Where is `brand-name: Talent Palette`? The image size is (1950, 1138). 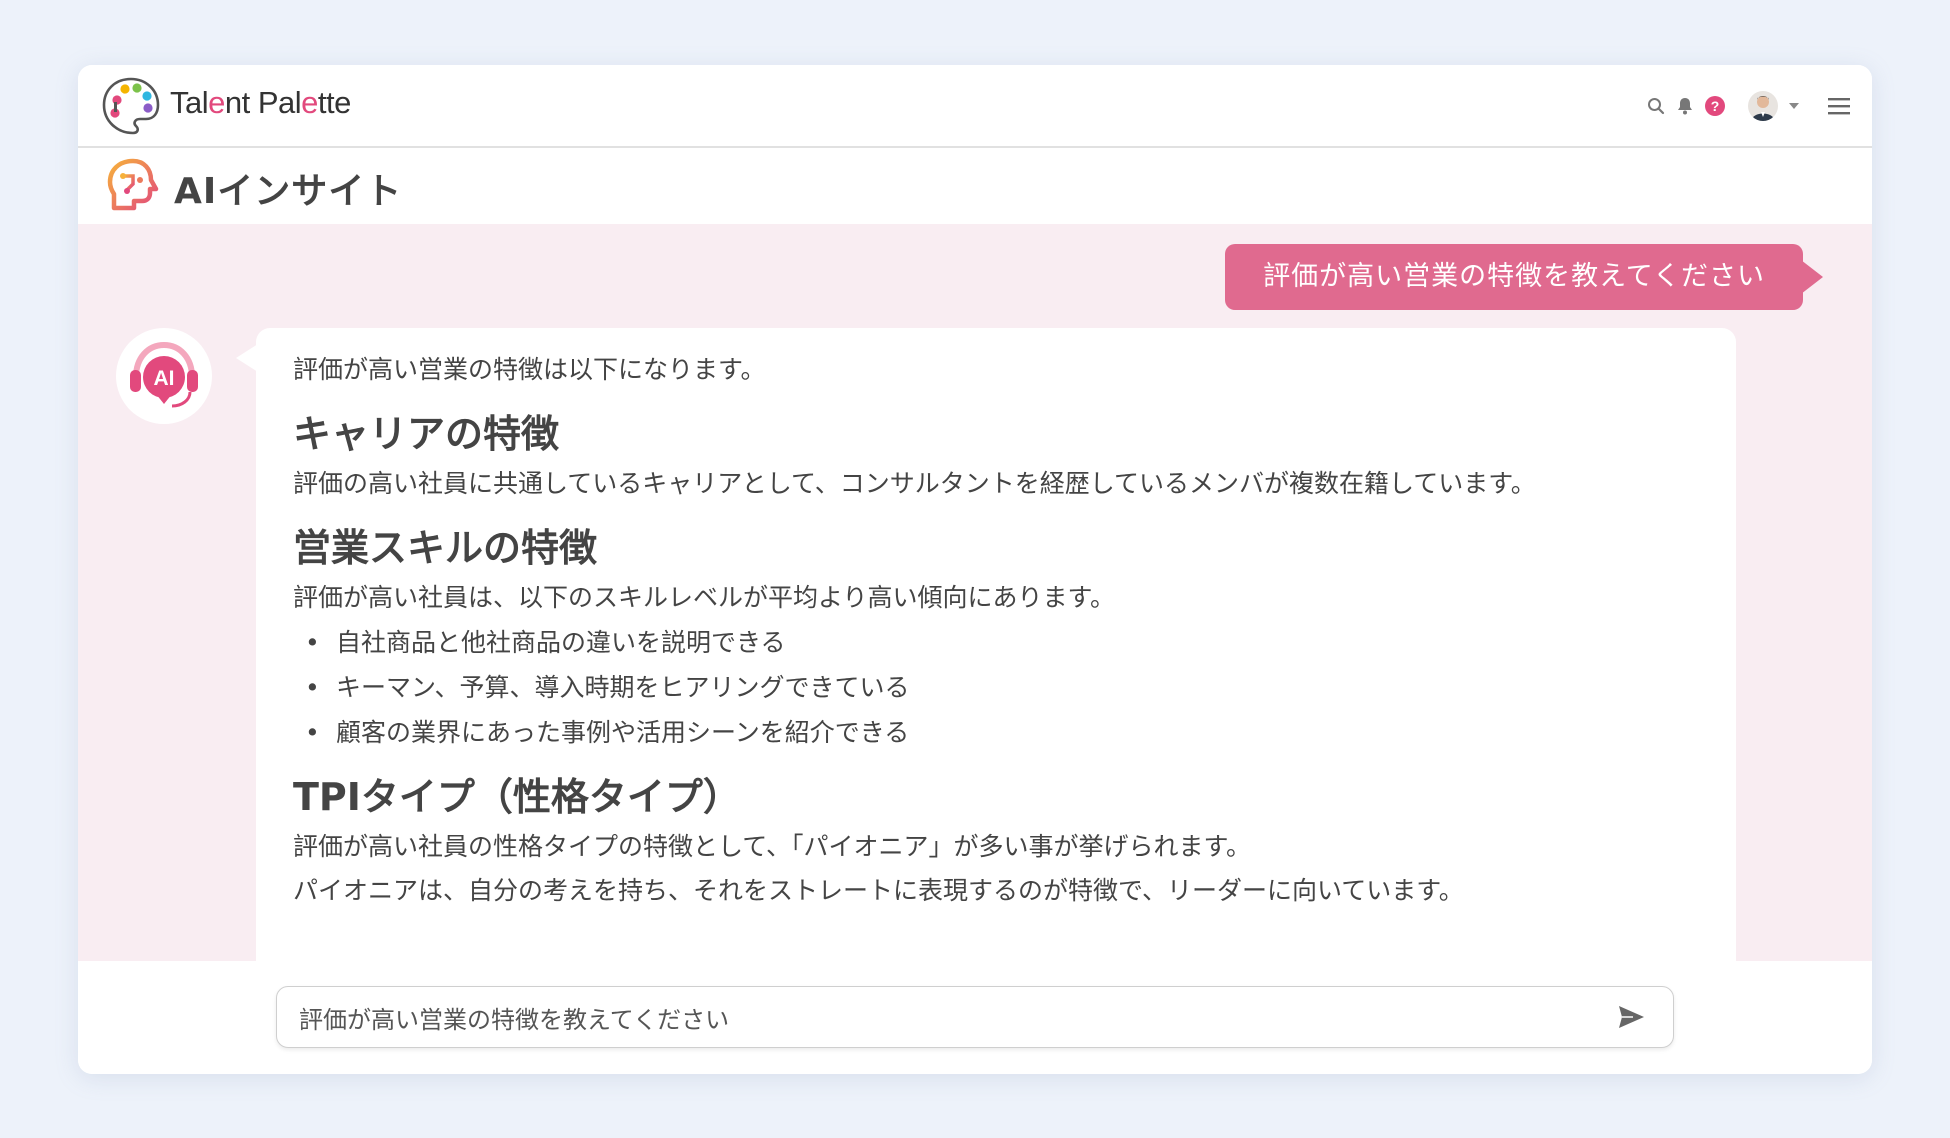
brand-name: Talent Palette is located at coordinates (260, 103).